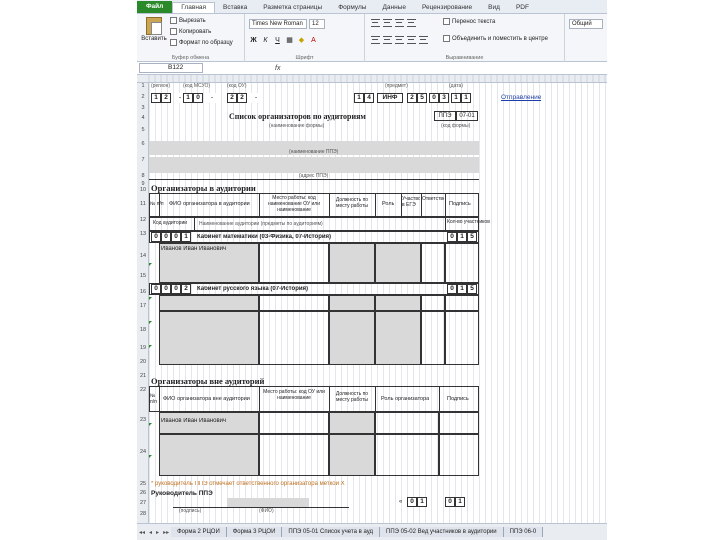 The width and height of the screenshot is (720, 540). Describe the element at coordinates (157, 532) in the screenshot. I see `sheet-nav-next-icon: ▸` at that location.